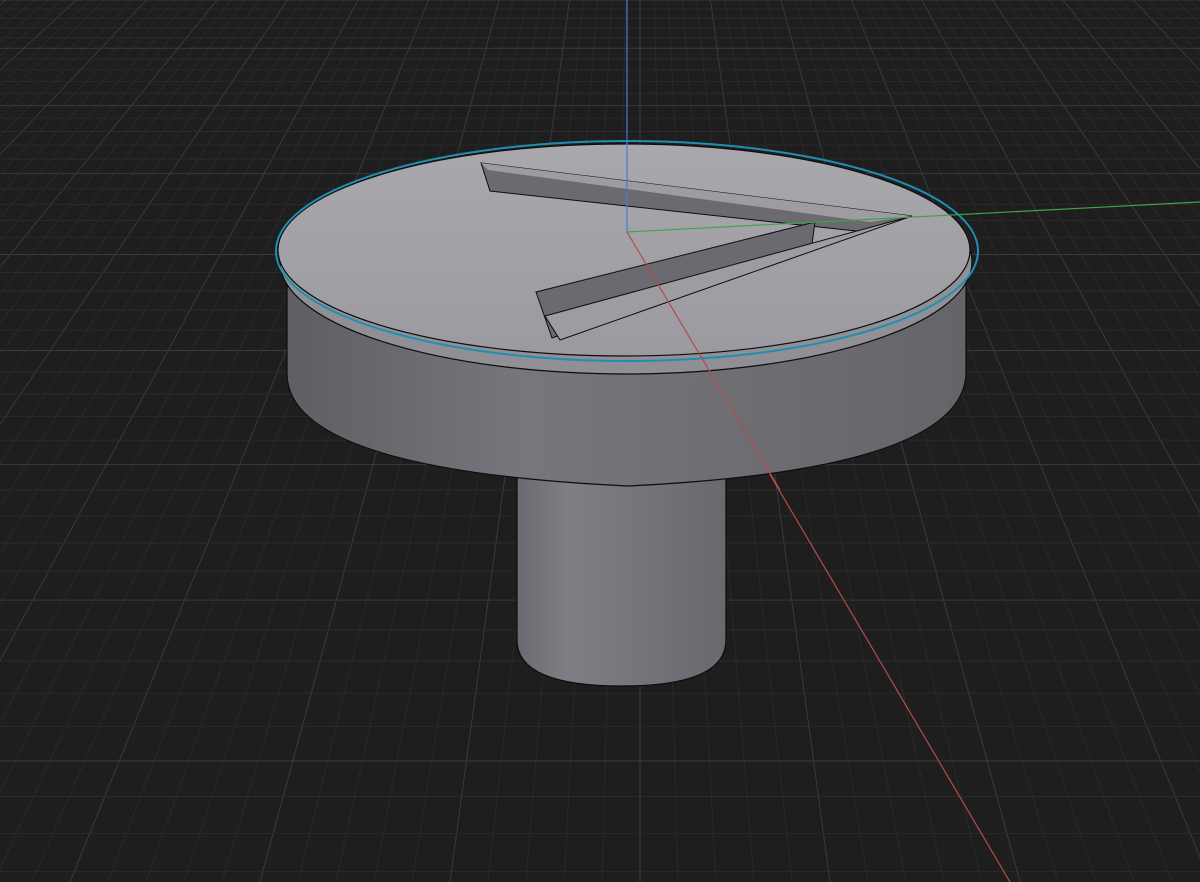 This screenshot has width=1200, height=882. What do you see at coordinates (624, 250) in the screenshot?
I see `knob-top-face` at bounding box center [624, 250].